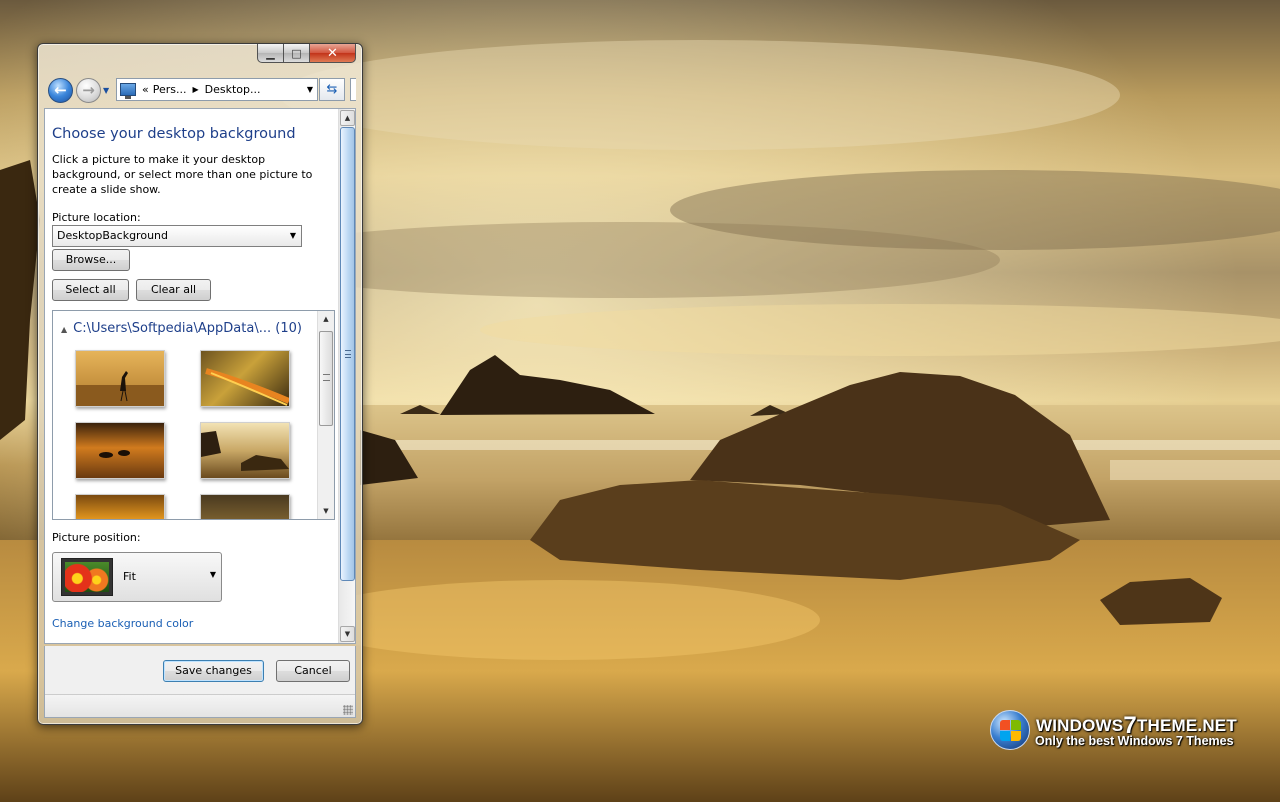 This screenshot has width=1280, height=802. I want to click on dialog-footer: Save changes Cancel, so click(200, 682).